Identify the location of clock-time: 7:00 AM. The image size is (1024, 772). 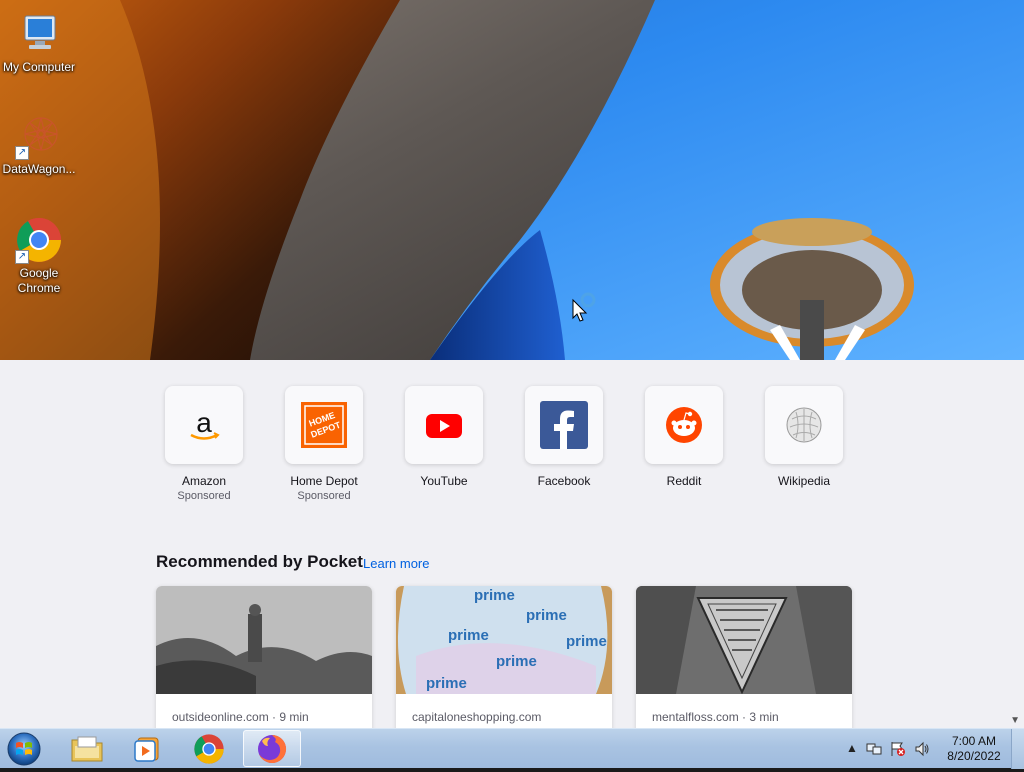
(974, 741).